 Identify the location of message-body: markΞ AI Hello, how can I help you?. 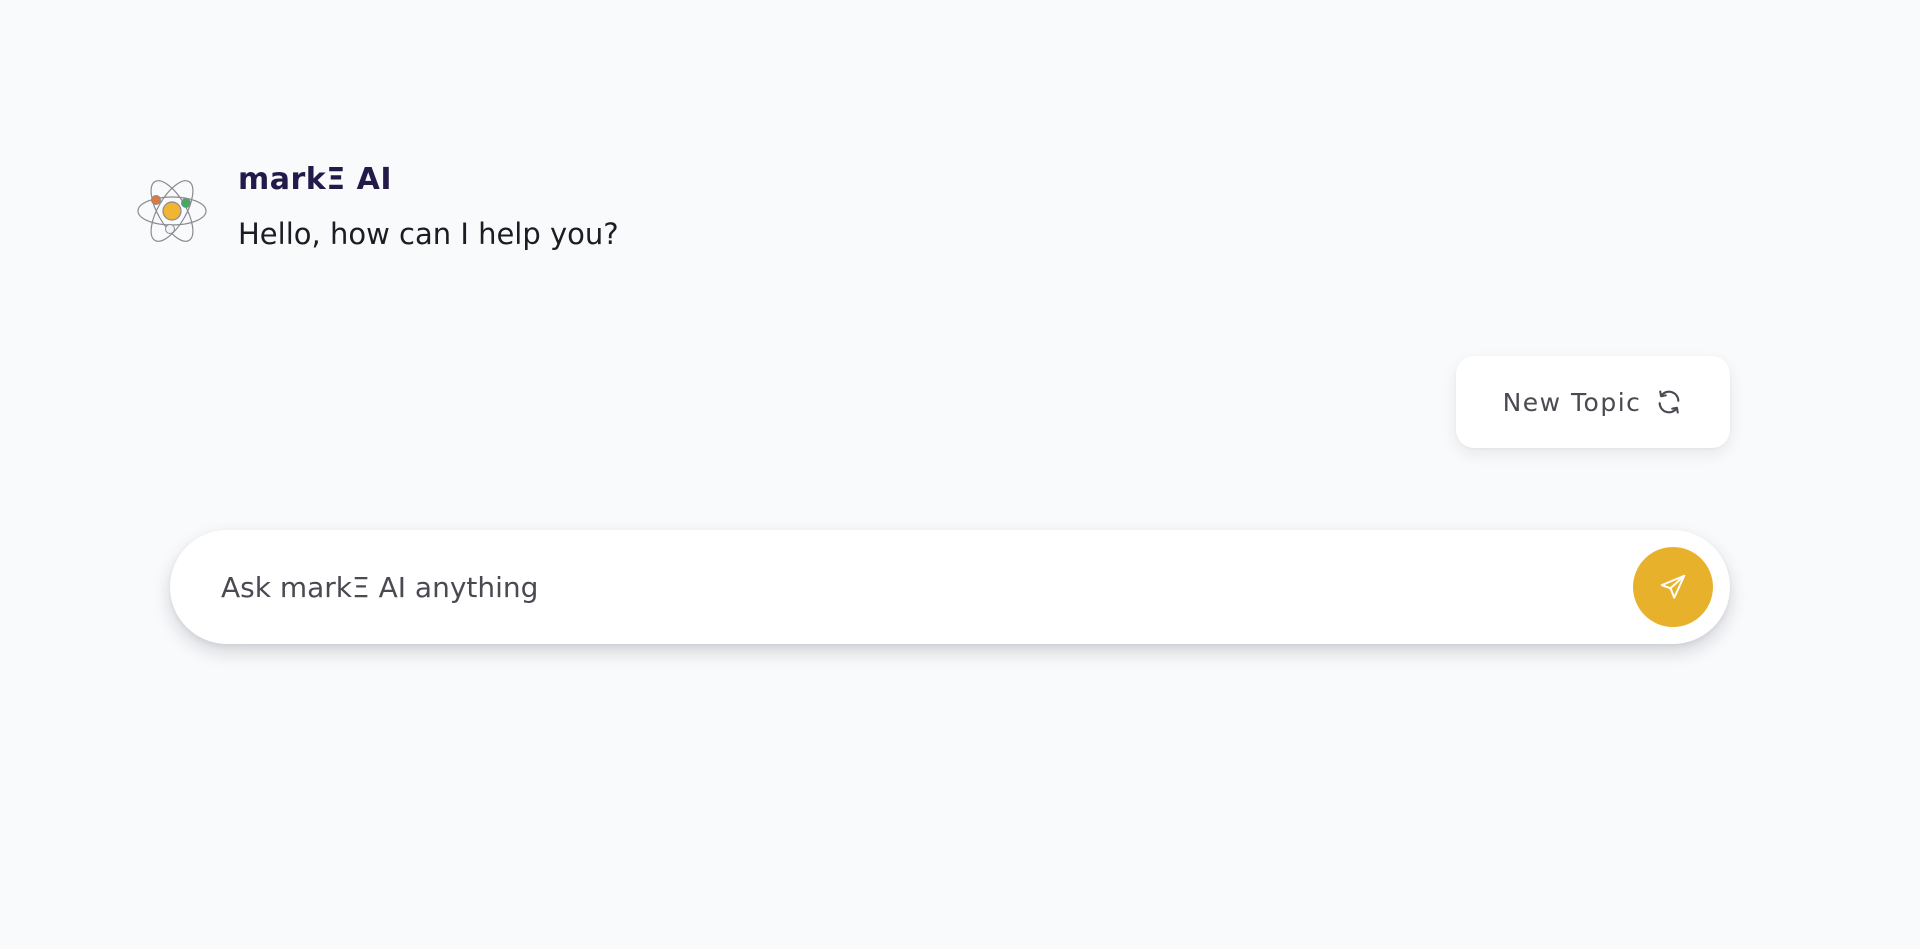
(428, 206).